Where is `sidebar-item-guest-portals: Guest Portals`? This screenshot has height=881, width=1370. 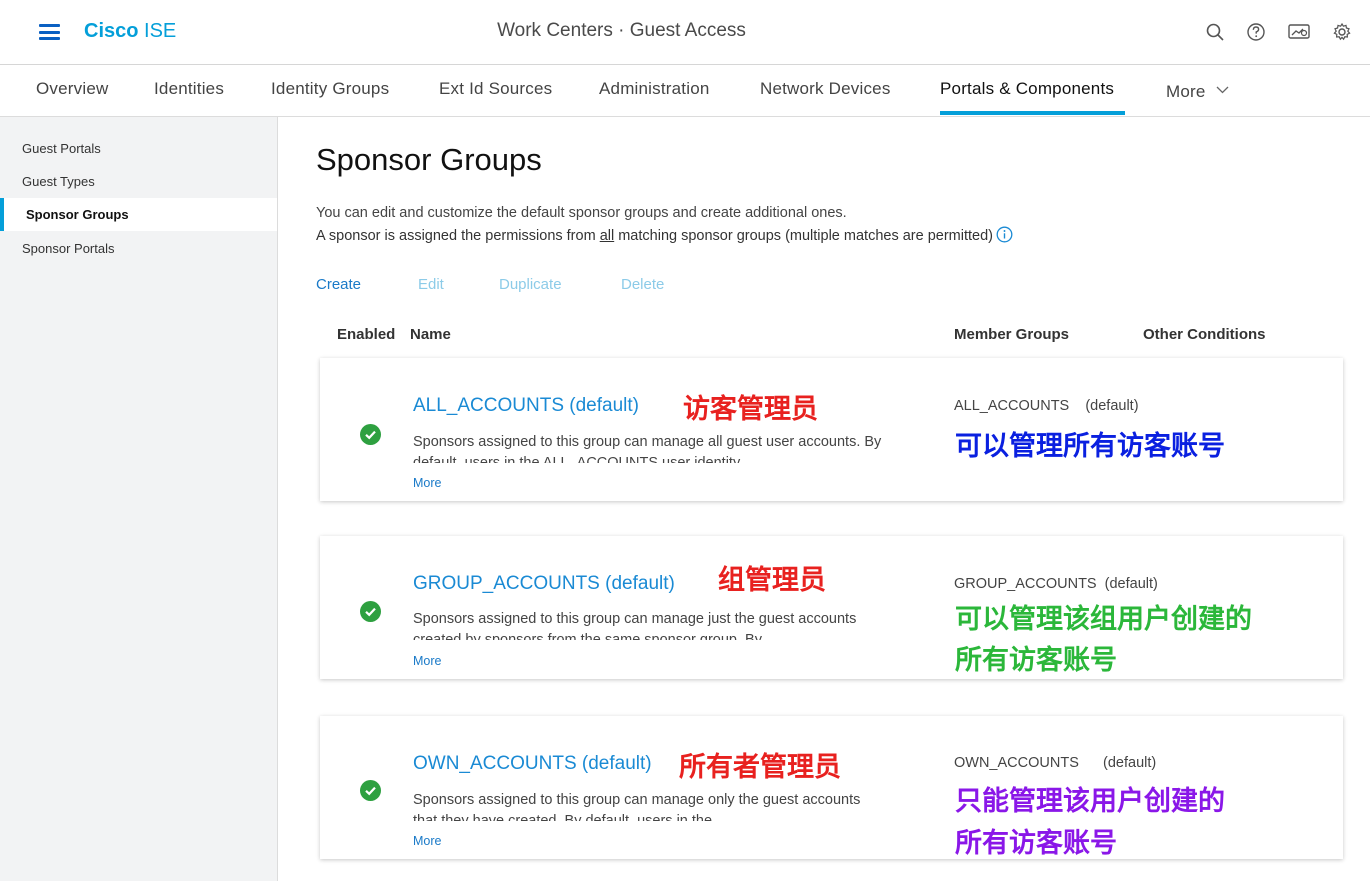 sidebar-item-guest-portals: Guest Portals is located at coordinates (138, 148).